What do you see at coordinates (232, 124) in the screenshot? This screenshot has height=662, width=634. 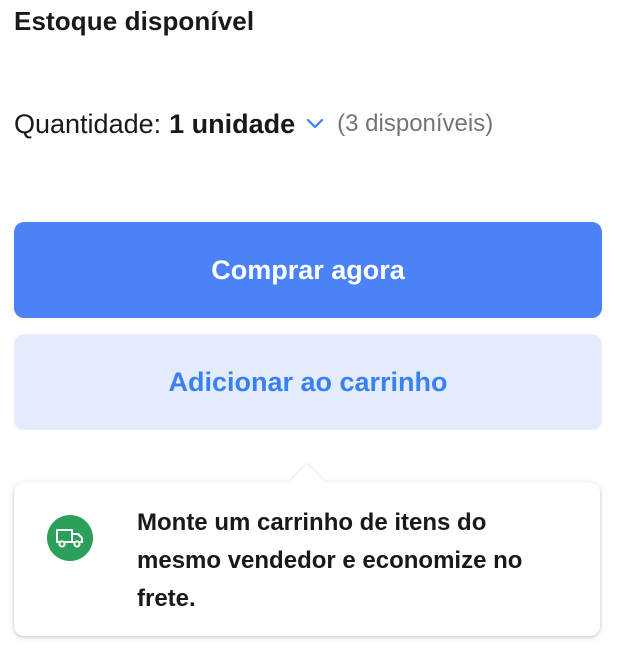 I see `quantity-selector: 1 unidade` at bounding box center [232, 124].